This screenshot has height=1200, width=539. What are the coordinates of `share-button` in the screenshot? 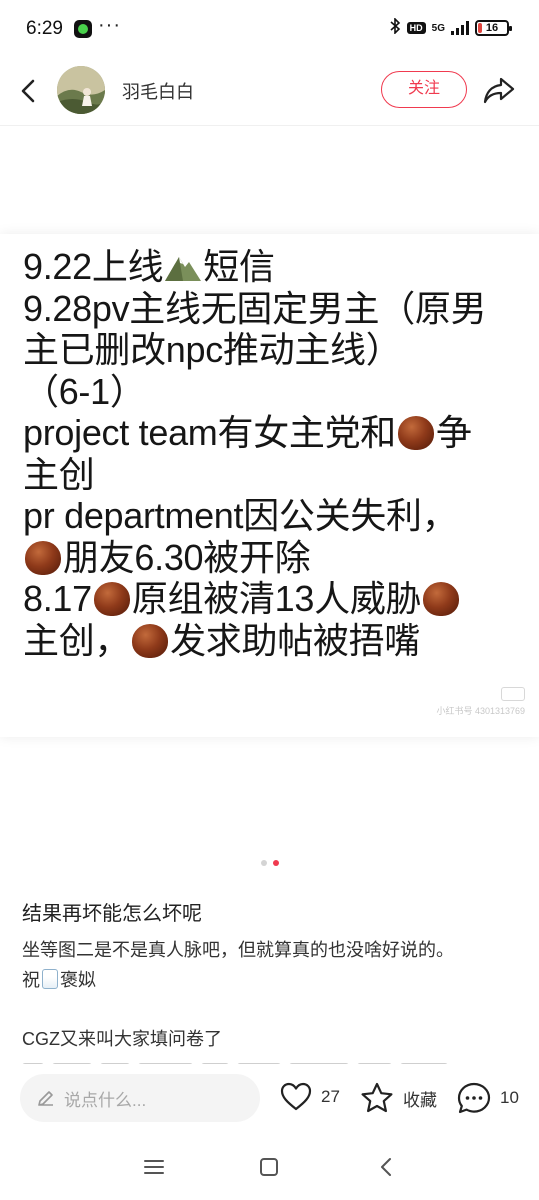 It's located at (499, 90).